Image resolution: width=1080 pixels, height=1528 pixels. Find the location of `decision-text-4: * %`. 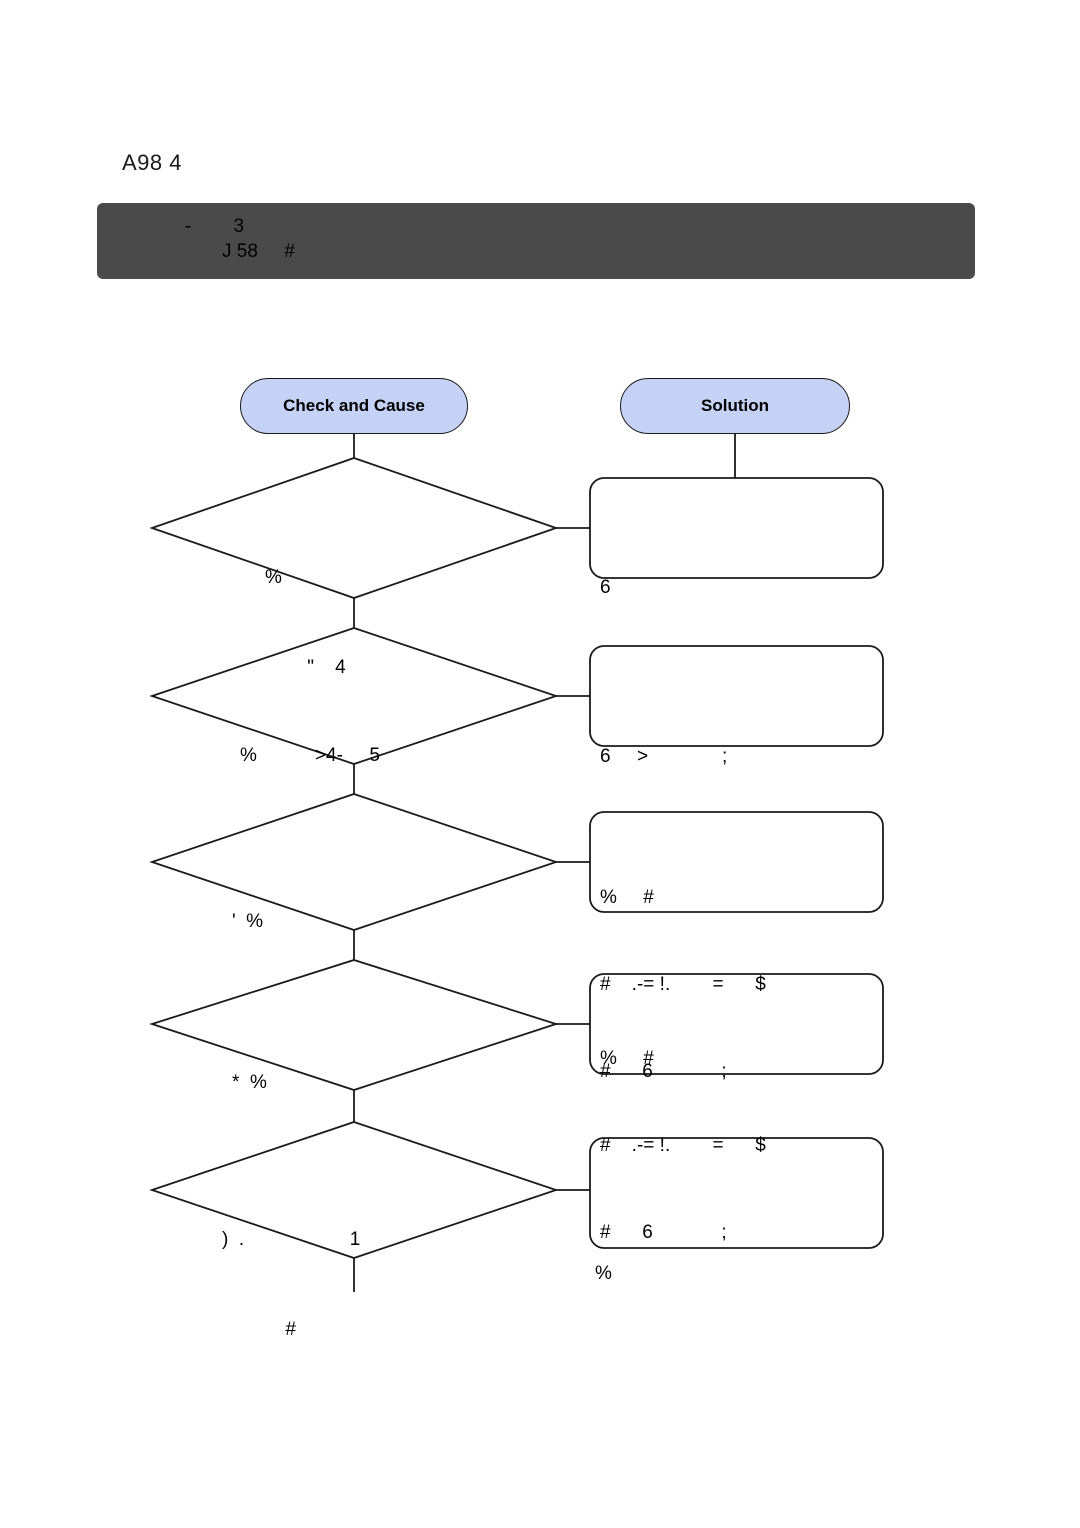

decision-text-4: * % is located at coordinates (249, 1083).